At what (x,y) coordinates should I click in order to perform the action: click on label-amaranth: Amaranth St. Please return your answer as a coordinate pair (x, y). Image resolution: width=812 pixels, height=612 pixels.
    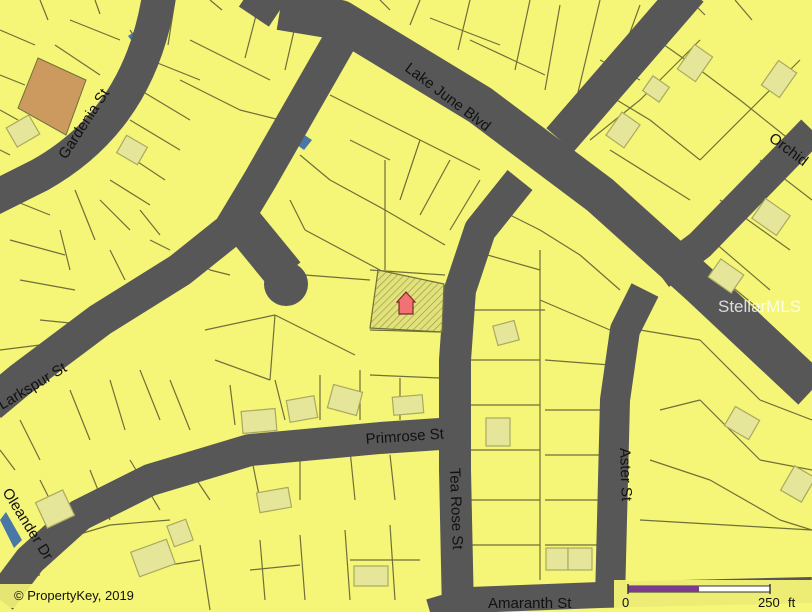
    Looking at the image, I should click on (530, 603).